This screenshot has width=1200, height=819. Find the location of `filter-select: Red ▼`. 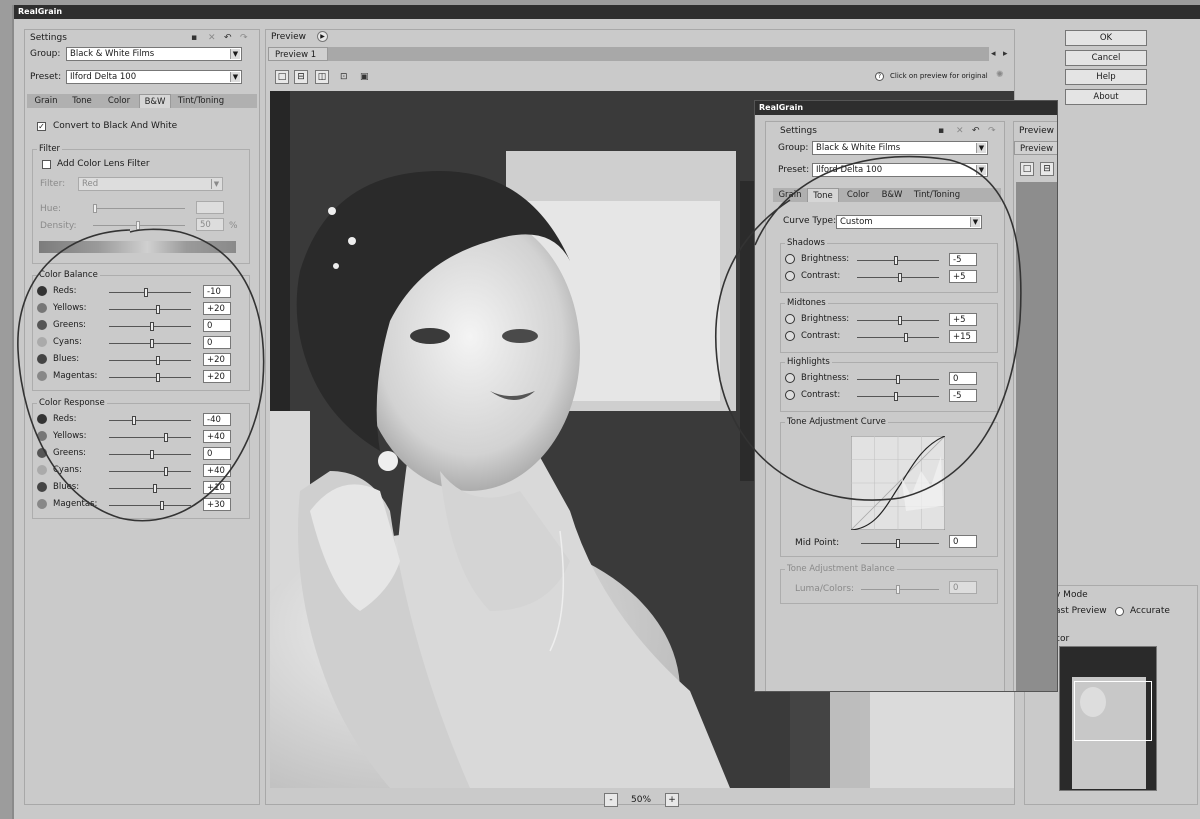

filter-select: Red ▼ is located at coordinates (150, 184).